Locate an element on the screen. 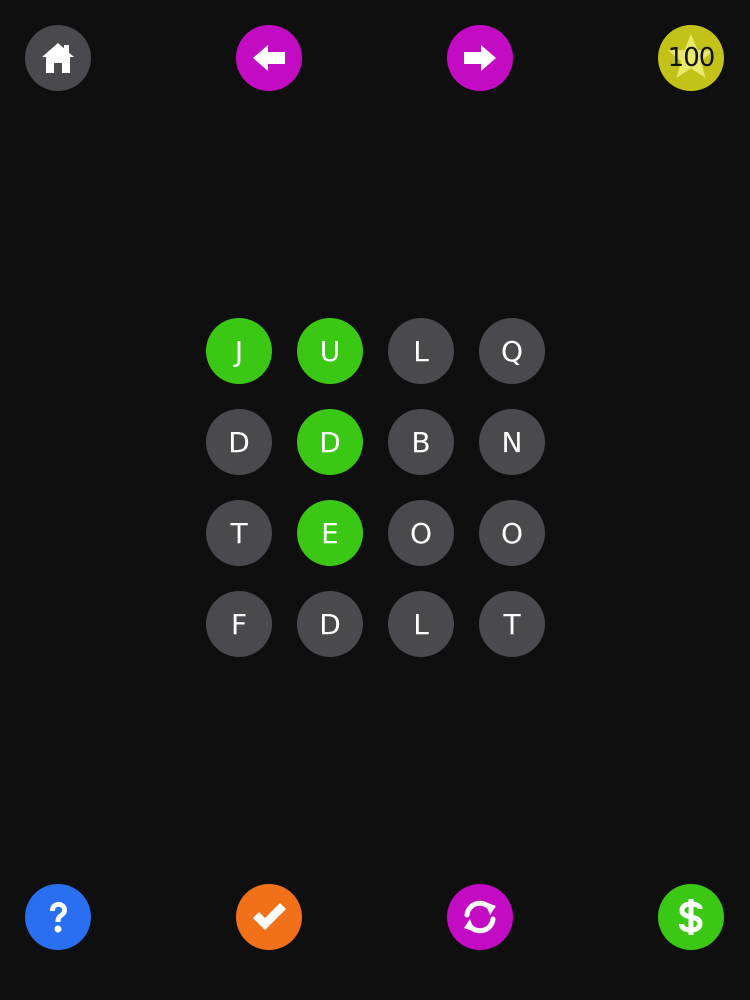 This screenshot has width=750, height=1000. coin-count: 100 is located at coordinates (691, 58).